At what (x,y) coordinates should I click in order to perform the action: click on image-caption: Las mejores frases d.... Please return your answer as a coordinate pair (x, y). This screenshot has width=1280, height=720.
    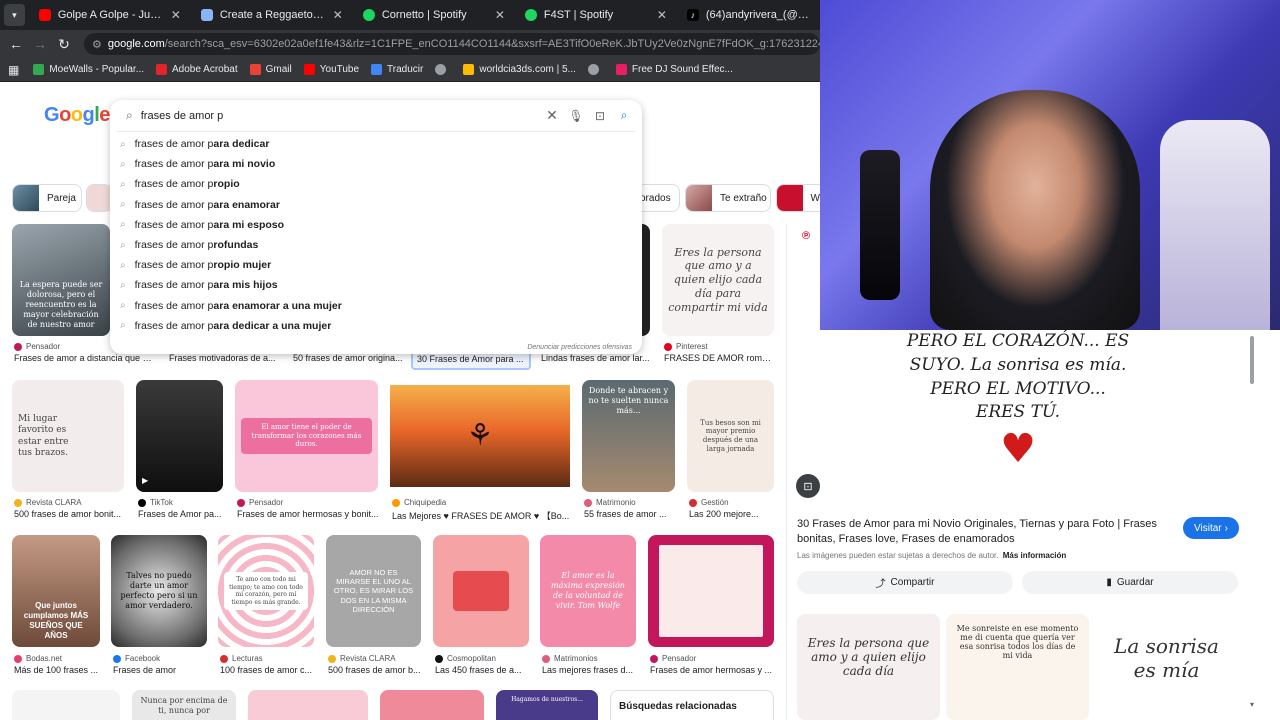
    Looking at the image, I should click on (590, 670).